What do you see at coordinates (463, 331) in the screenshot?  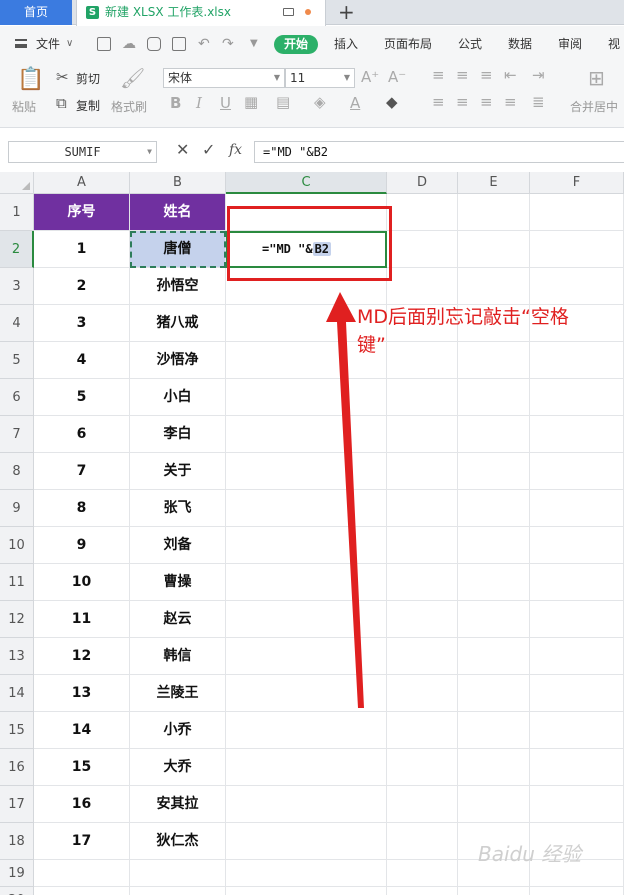 I see `annotation-note: MD后面别忘记敲击“空格键”` at bounding box center [463, 331].